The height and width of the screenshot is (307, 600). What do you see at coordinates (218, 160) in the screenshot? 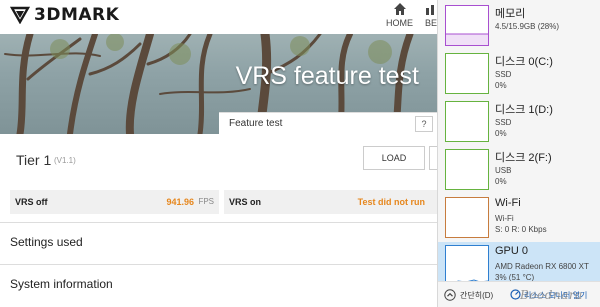
I see `tier-header: Tier 1 (V1.1) LOAD` at bounding box center [218, 160].